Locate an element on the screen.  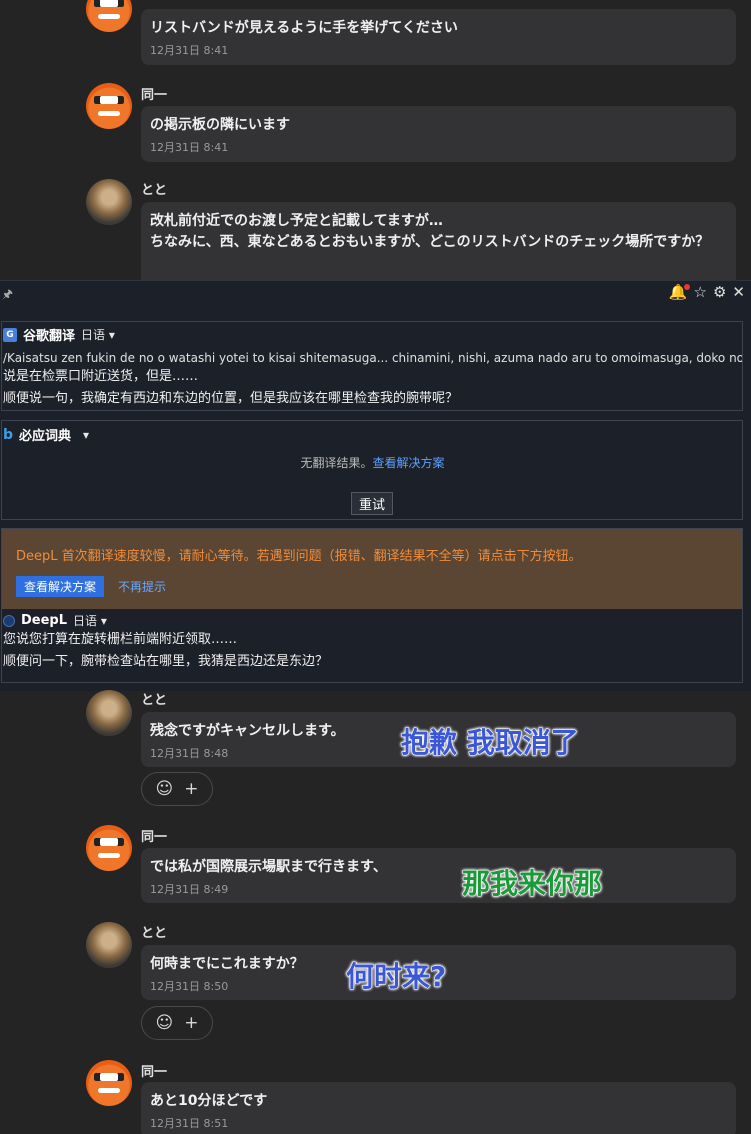
message-bubble: リストバンドが見えるように手を挙げてください 12月31日 8:41 is located at coordinates (438, 37).